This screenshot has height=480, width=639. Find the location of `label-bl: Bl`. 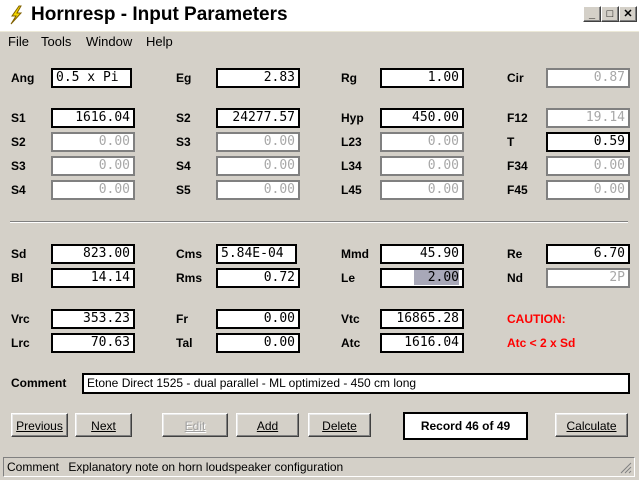

label-bl: Bl is located at coordinates (17, 278).